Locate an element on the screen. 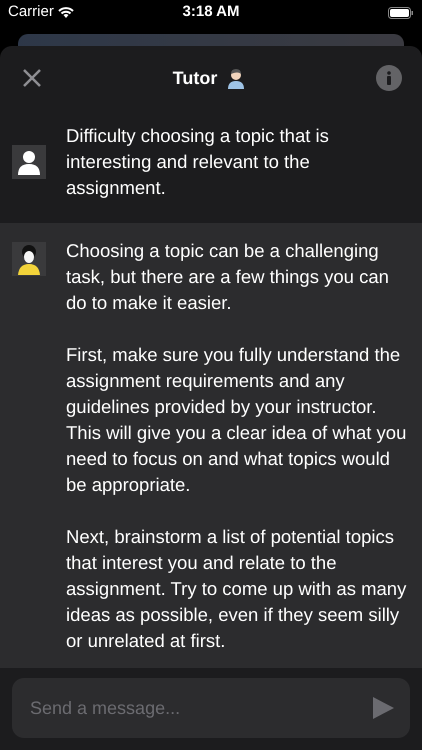 Image resolution: width=422 pixels, height=750 pixels. info-icon is located at coordinates (389, 78).